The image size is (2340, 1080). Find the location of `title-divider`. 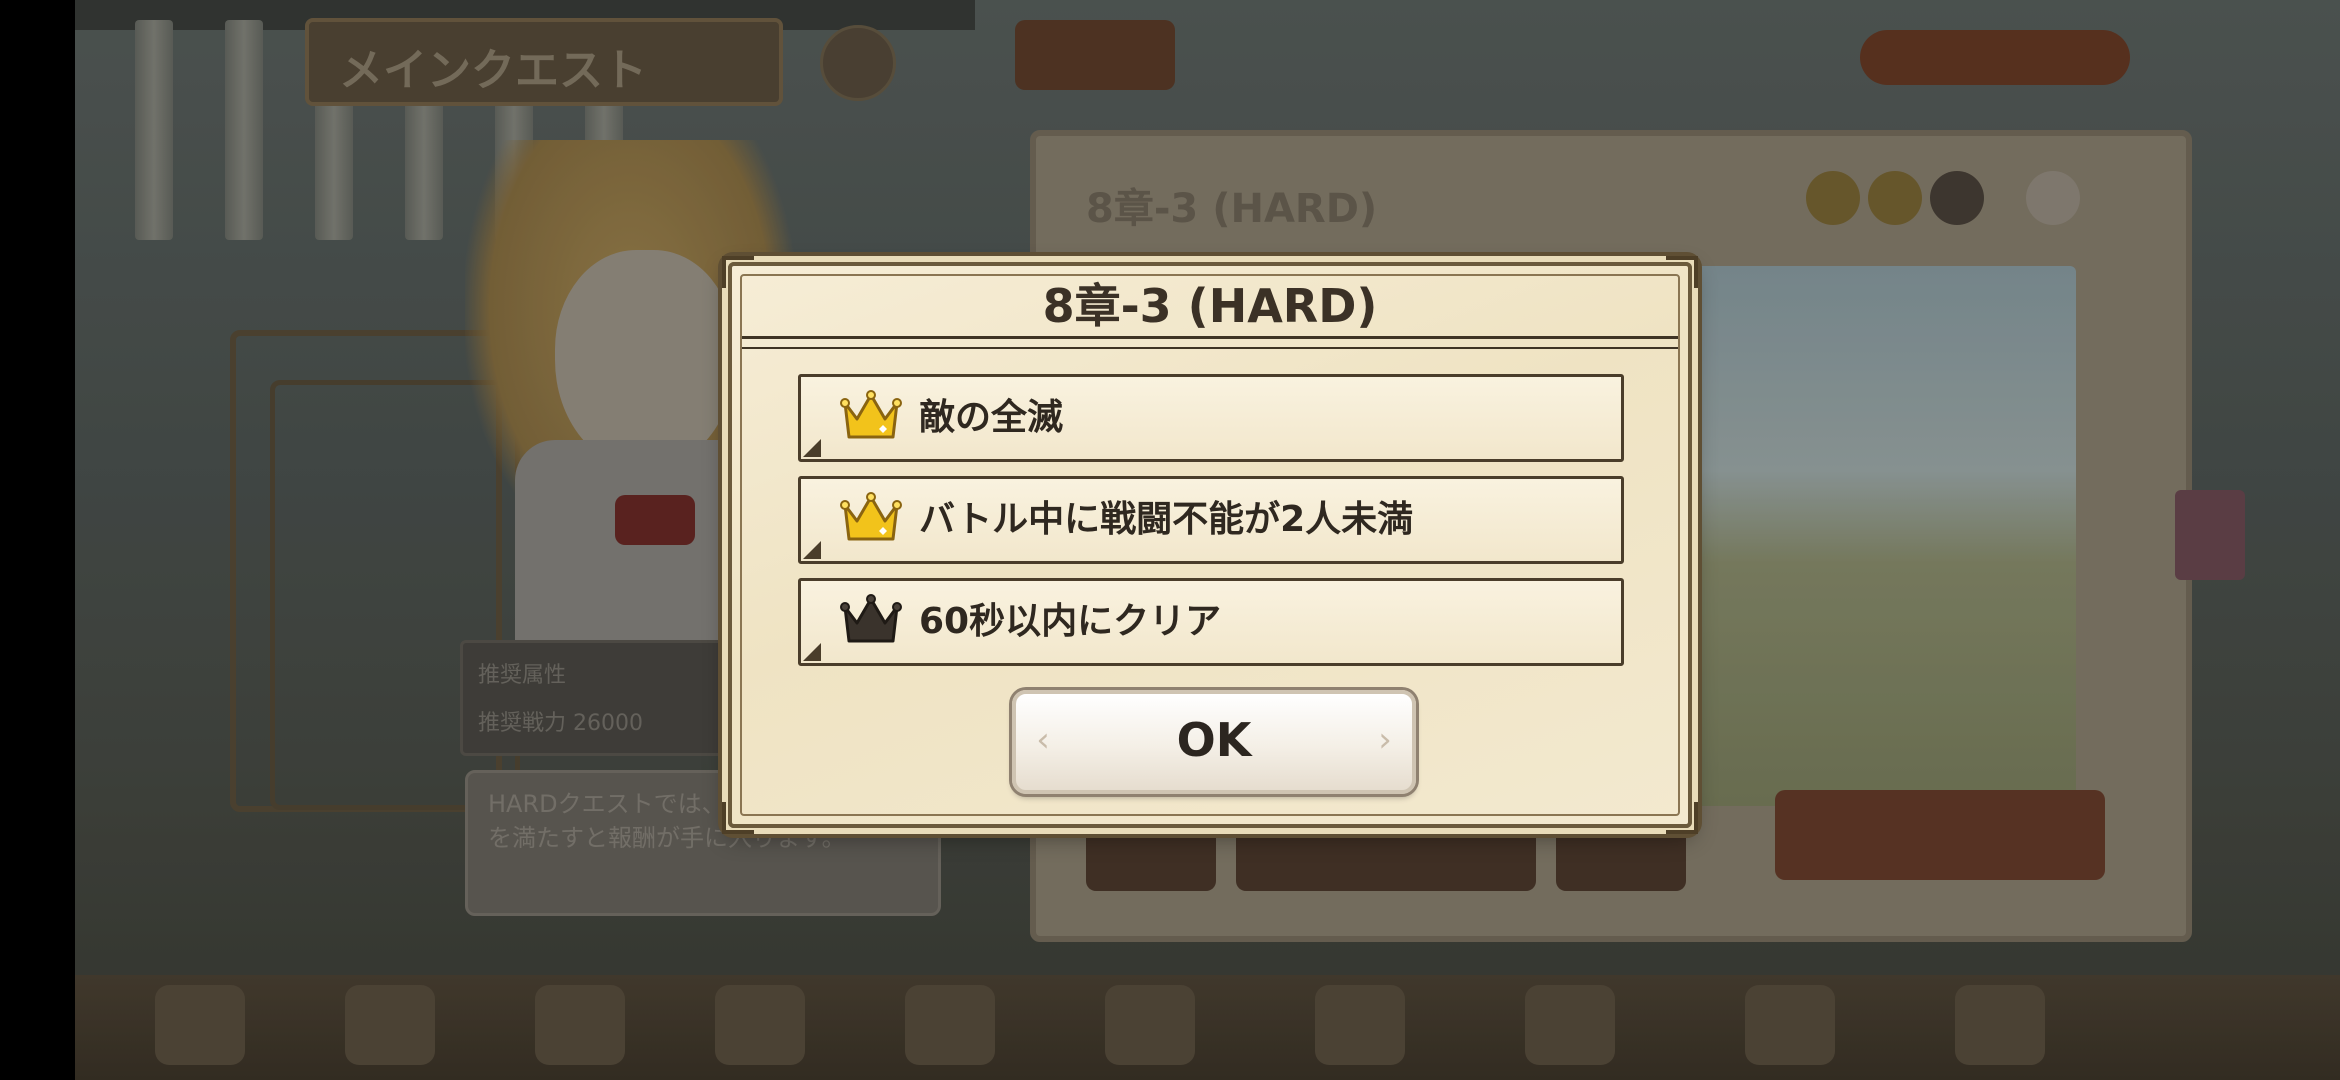

title-divider is located at coordinates (1210, 342).